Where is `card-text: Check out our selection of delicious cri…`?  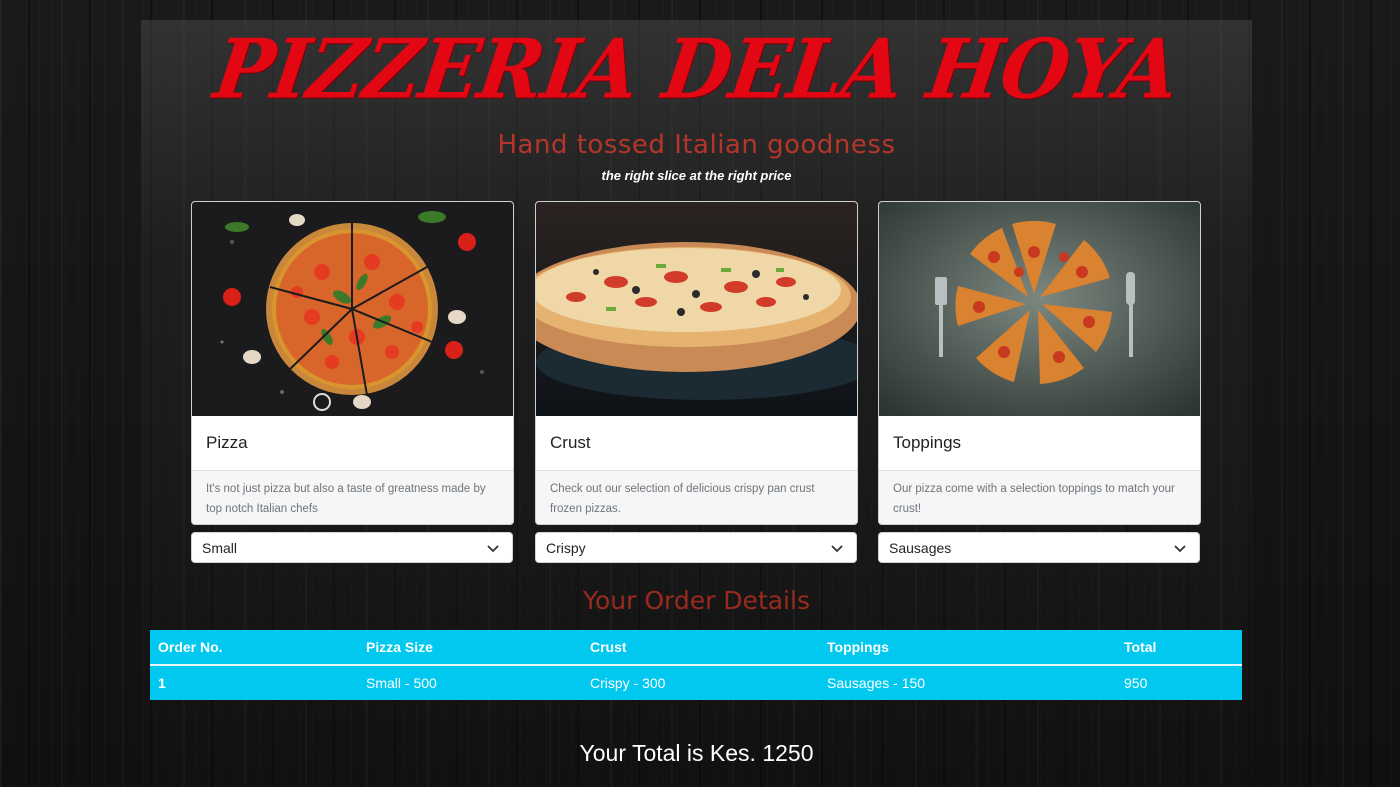 card-text: Check out our selection of delicious cri… is located at coordinates (696, 497).